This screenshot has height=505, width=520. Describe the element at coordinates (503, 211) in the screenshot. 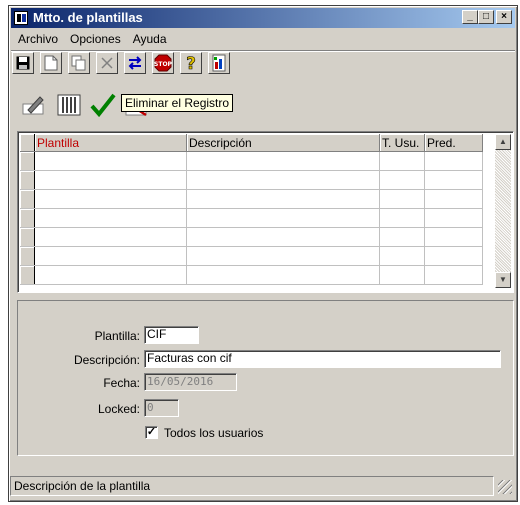

I see `grid-vertical-scrollbar: ▲ ▼` at that location.